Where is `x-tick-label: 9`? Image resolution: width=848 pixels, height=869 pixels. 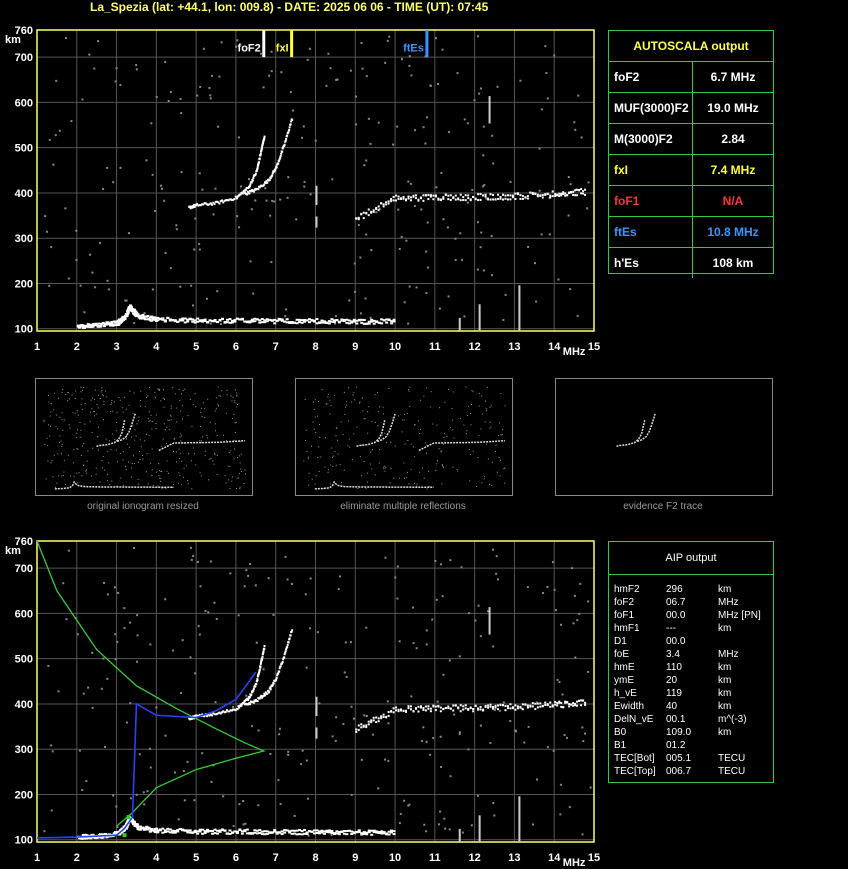
x-tick-label: 9 is located at coordinates (355, 347).